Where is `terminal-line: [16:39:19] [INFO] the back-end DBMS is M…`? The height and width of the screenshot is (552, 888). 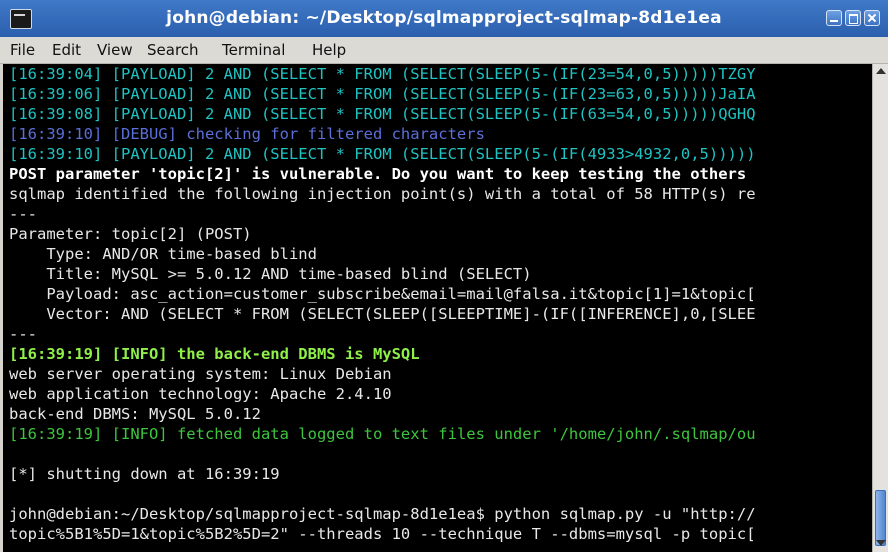 terminal-line: [16:39:19] [INFO] the back-end DBMS is M… is located at coordinates (214, 354).